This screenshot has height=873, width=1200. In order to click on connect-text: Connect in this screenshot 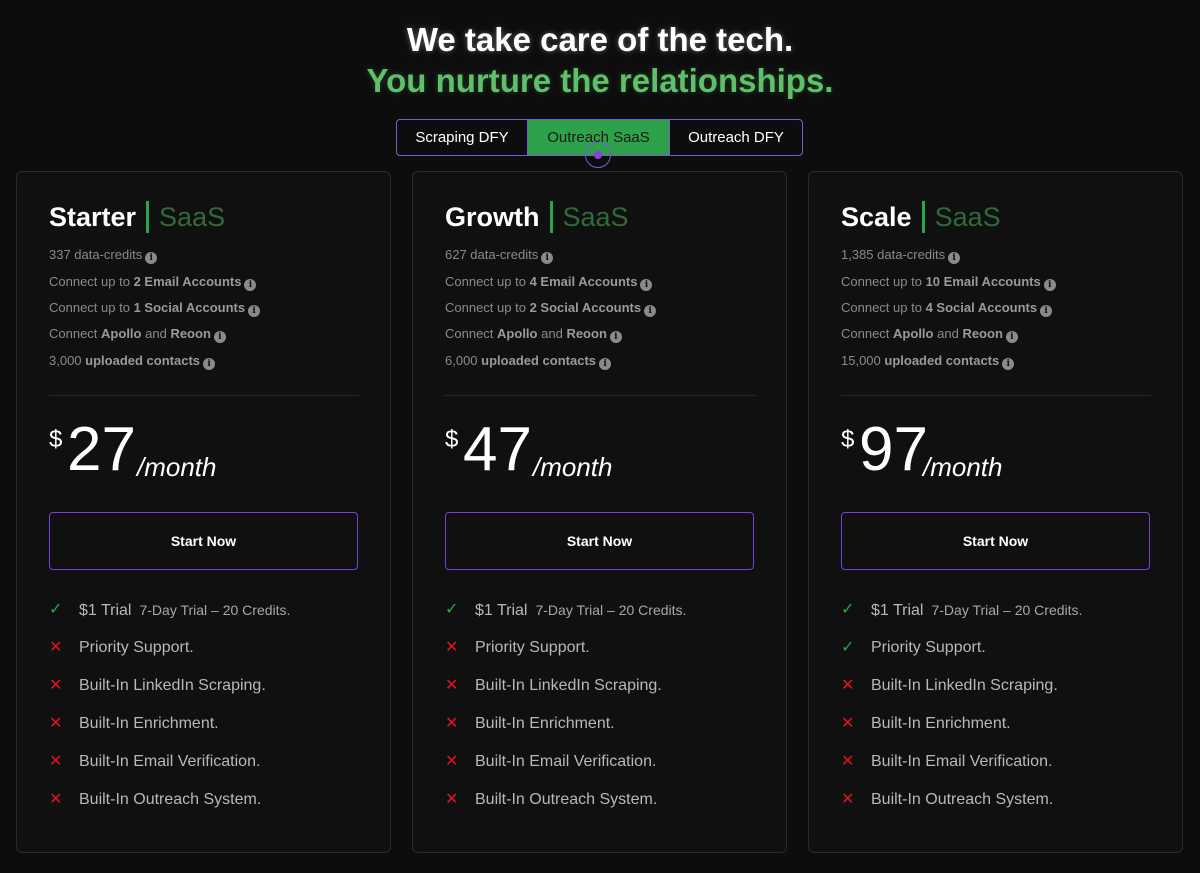, I will do `click(73, 333)`.